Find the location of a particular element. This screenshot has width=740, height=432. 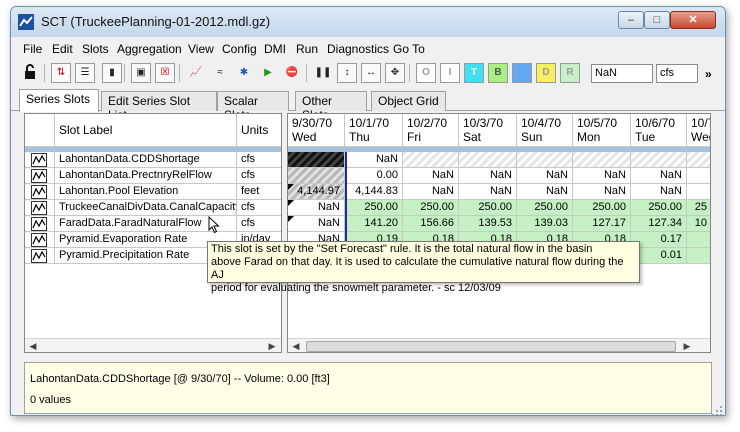

date-column-header: 10/5/70 Mon is located at coordinates (602, 130).